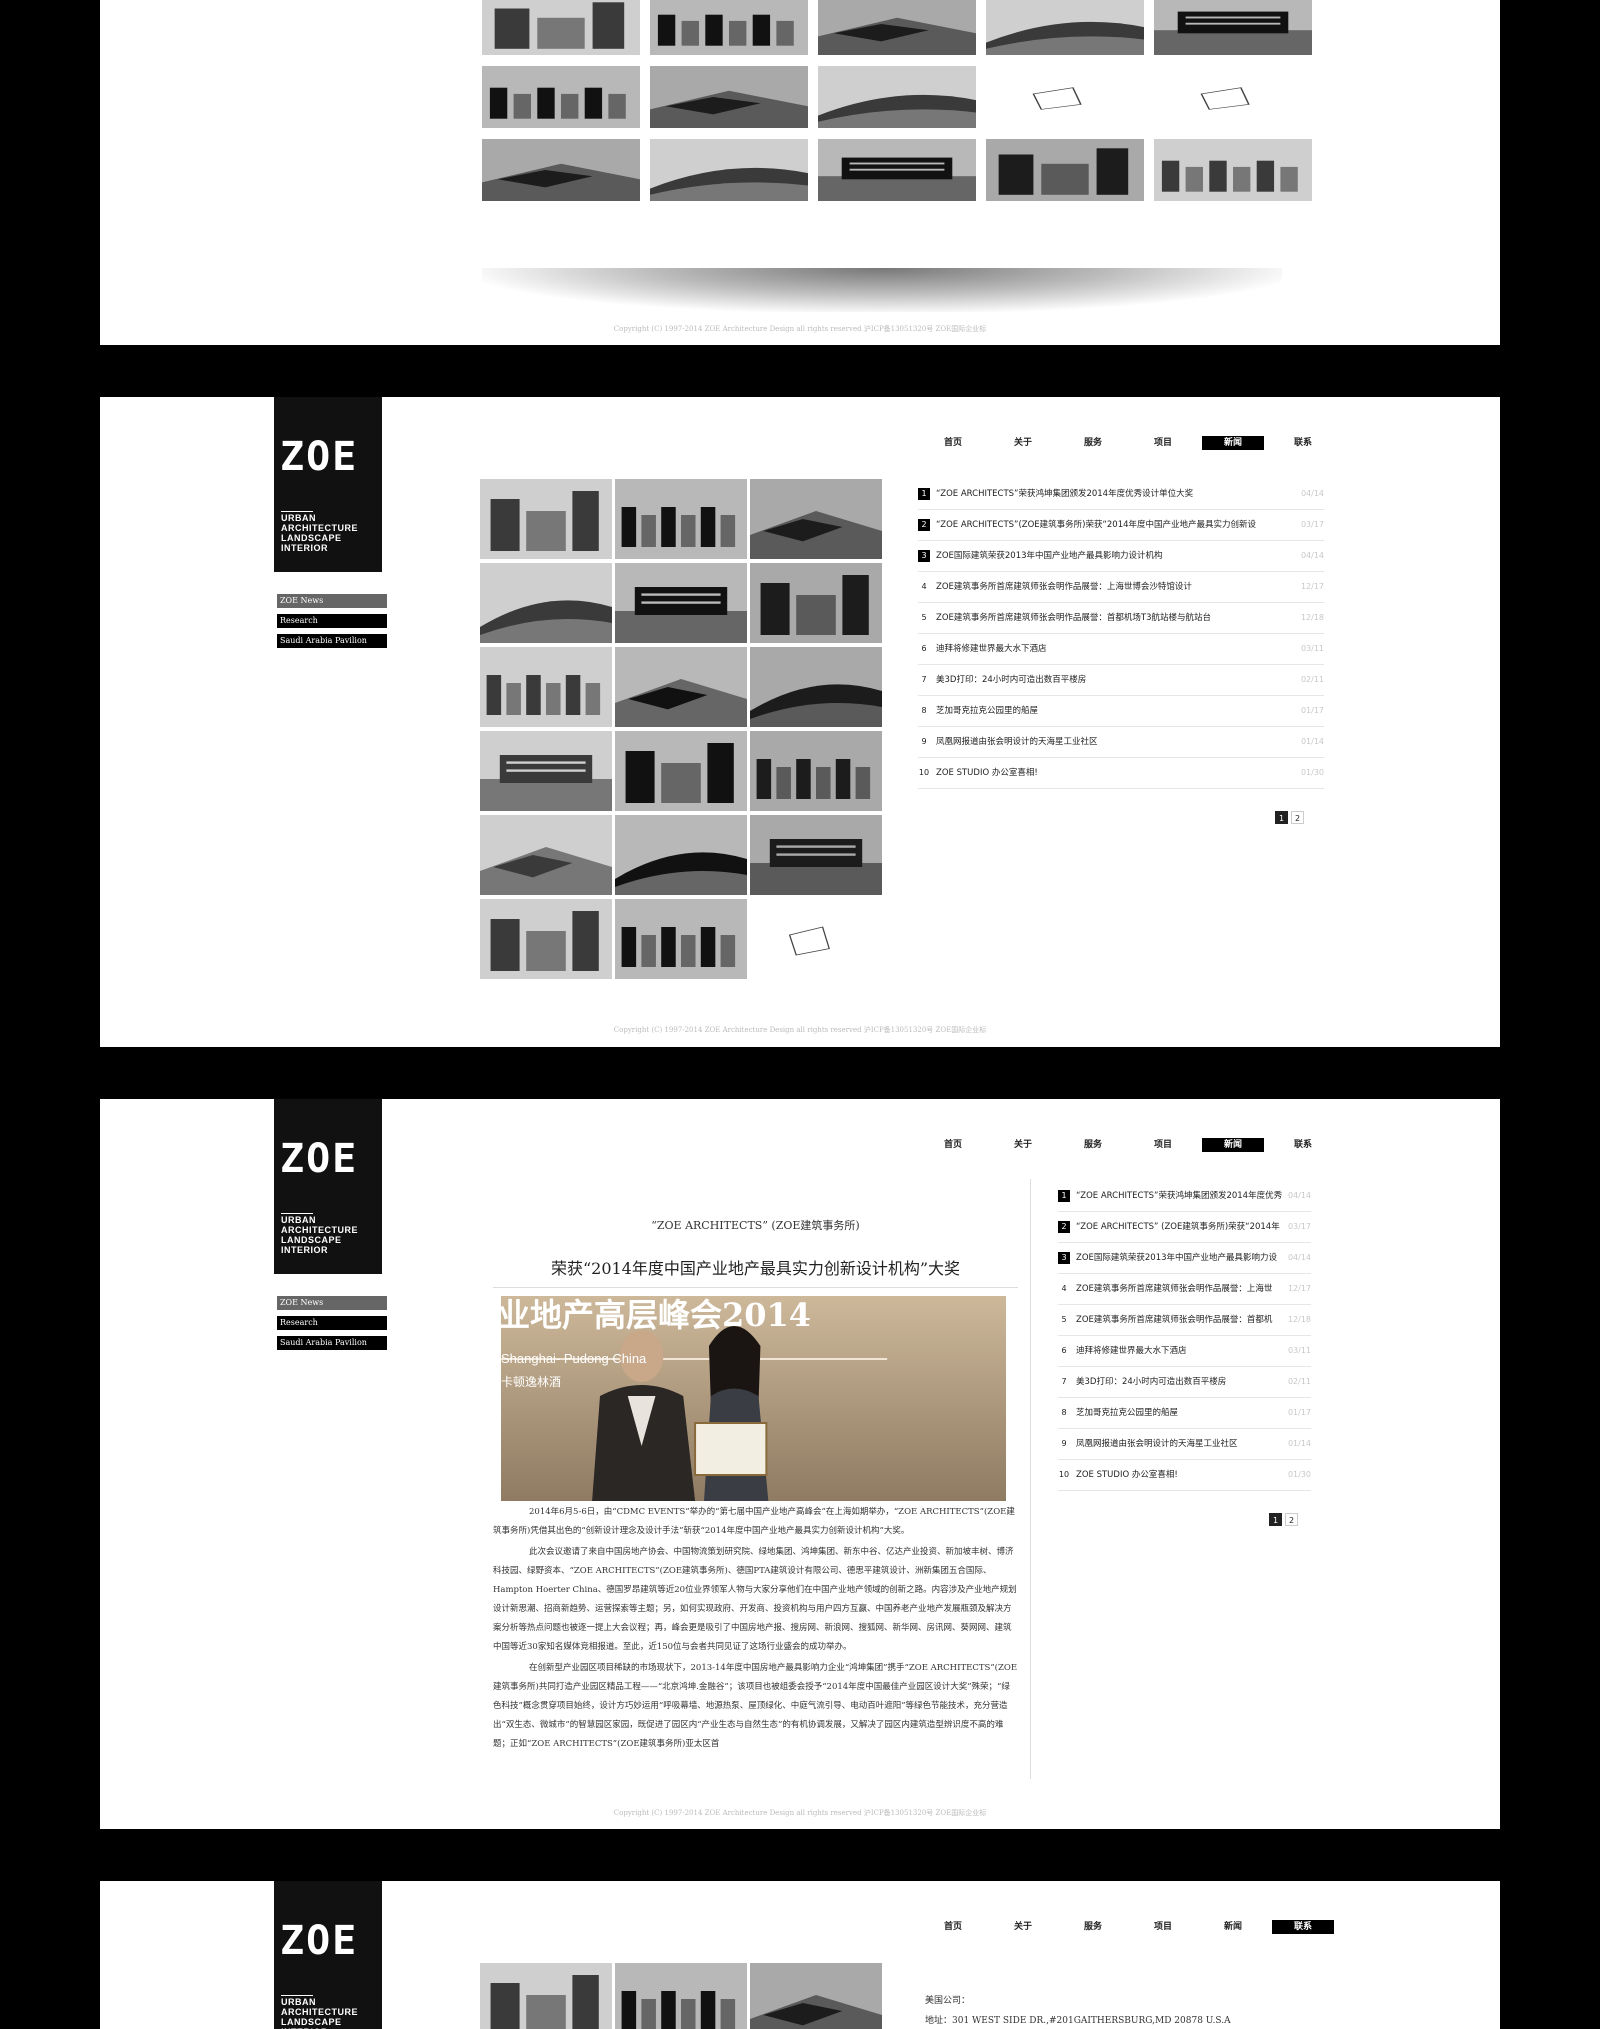  What do you see at coordinates (1064, 494) in the screenshot?
I see `news-item-title: “ZOE ARCHITECTS”荣获鸿坤集团颁发2014年度优秀设计单位大奖` at bounding box center [1064, 494].